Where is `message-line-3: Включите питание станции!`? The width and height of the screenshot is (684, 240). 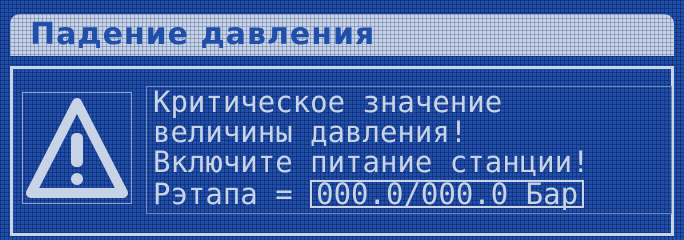
message-line-3: Включите питание станции! is located at coordinates (371, 162).